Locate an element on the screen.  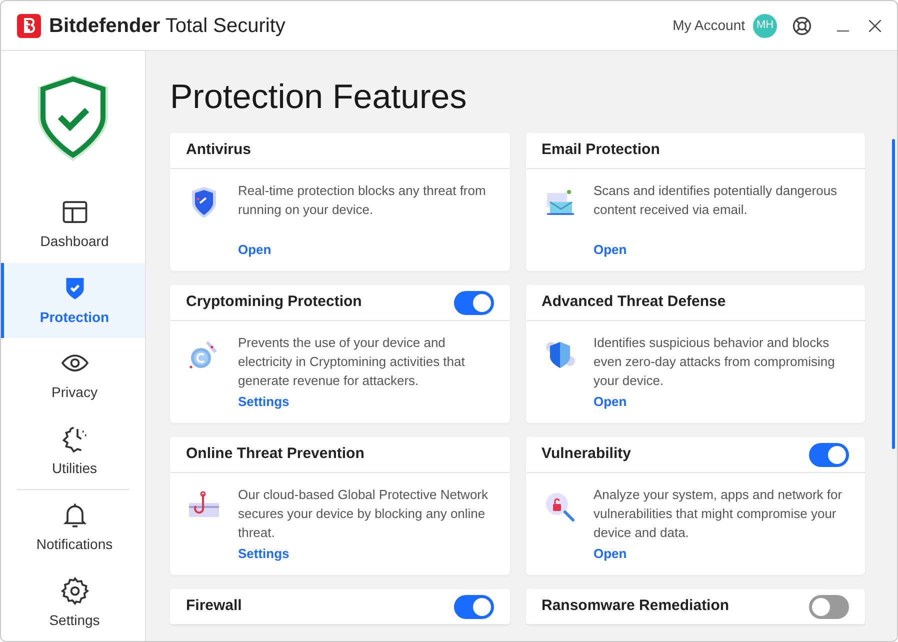
card-description: Analyze your system, apps and network for vulnerabilities that might compromise your device and data. is located at coordinates (719, 514).